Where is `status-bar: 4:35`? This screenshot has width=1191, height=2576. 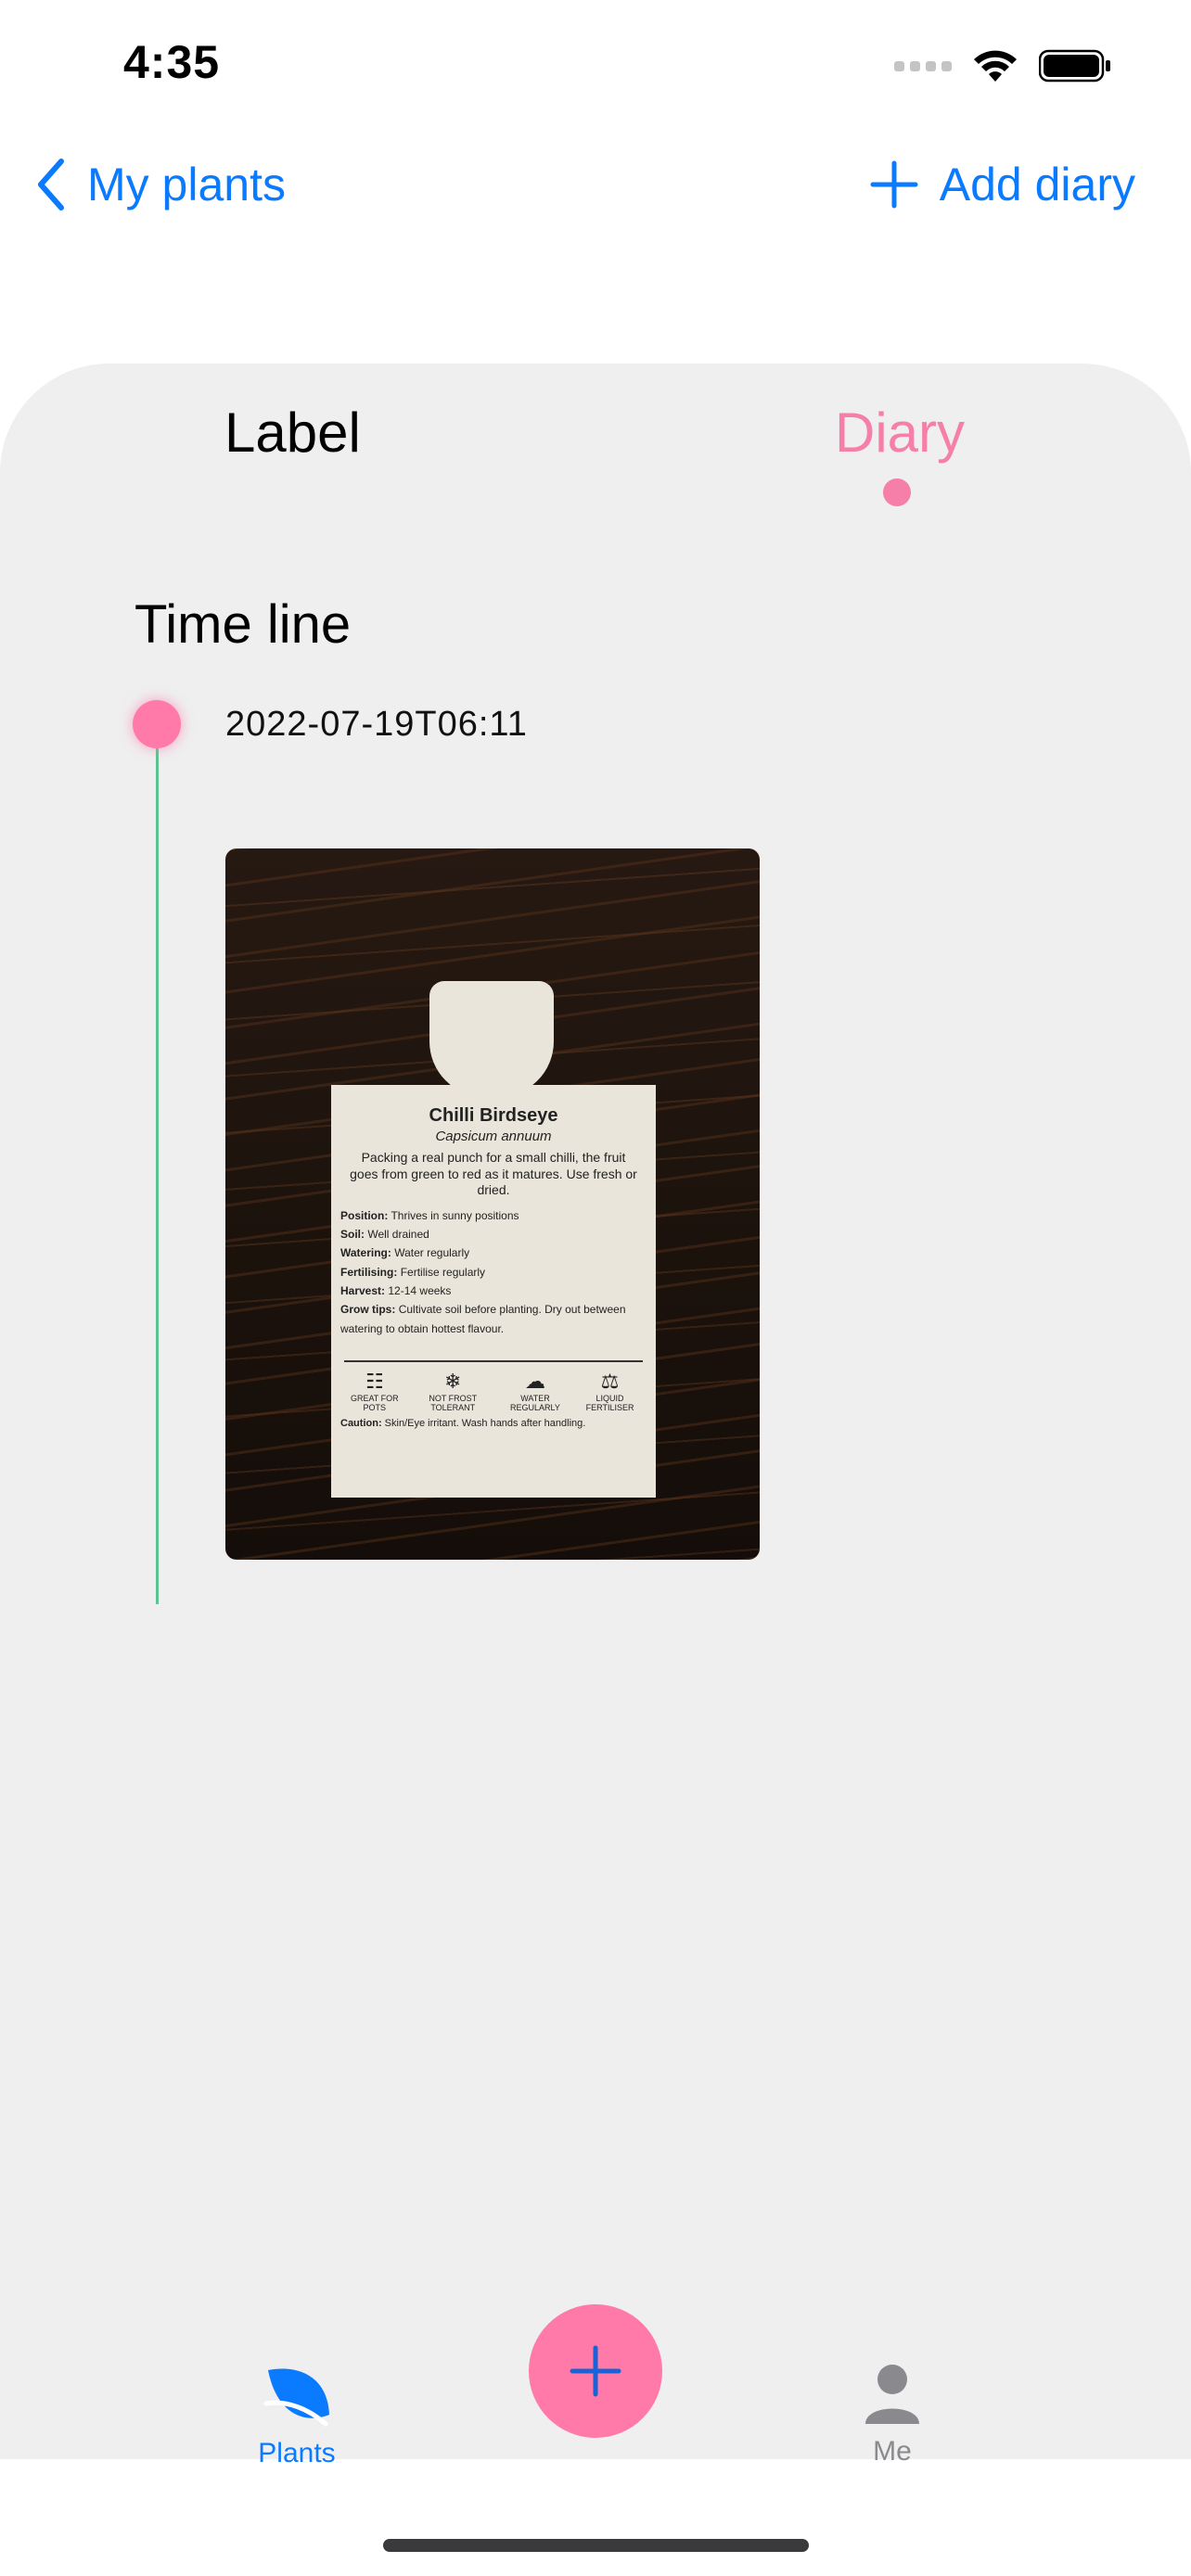
status-bar: 4:35 is located at coordinates (595, 69).